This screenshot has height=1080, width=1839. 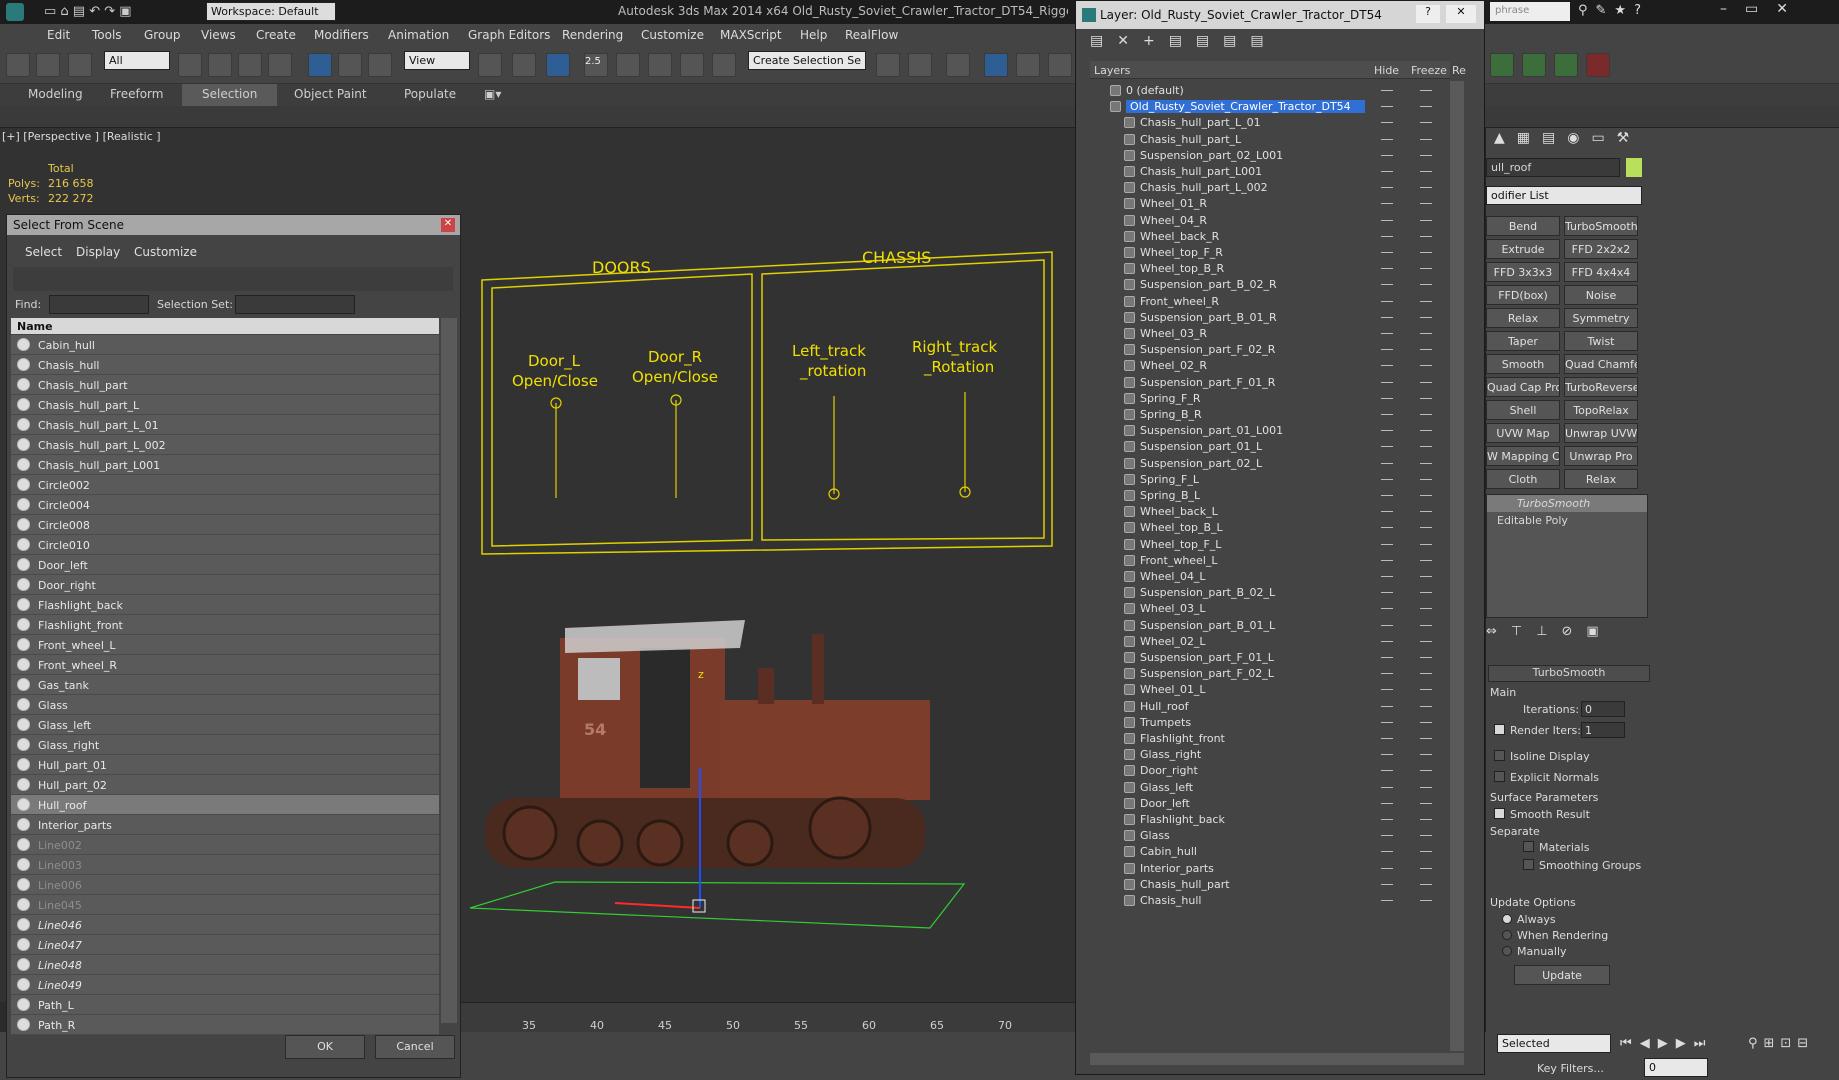 I want to click on list-item: Chasis_hull_part_L, so click(x=225, y=405).